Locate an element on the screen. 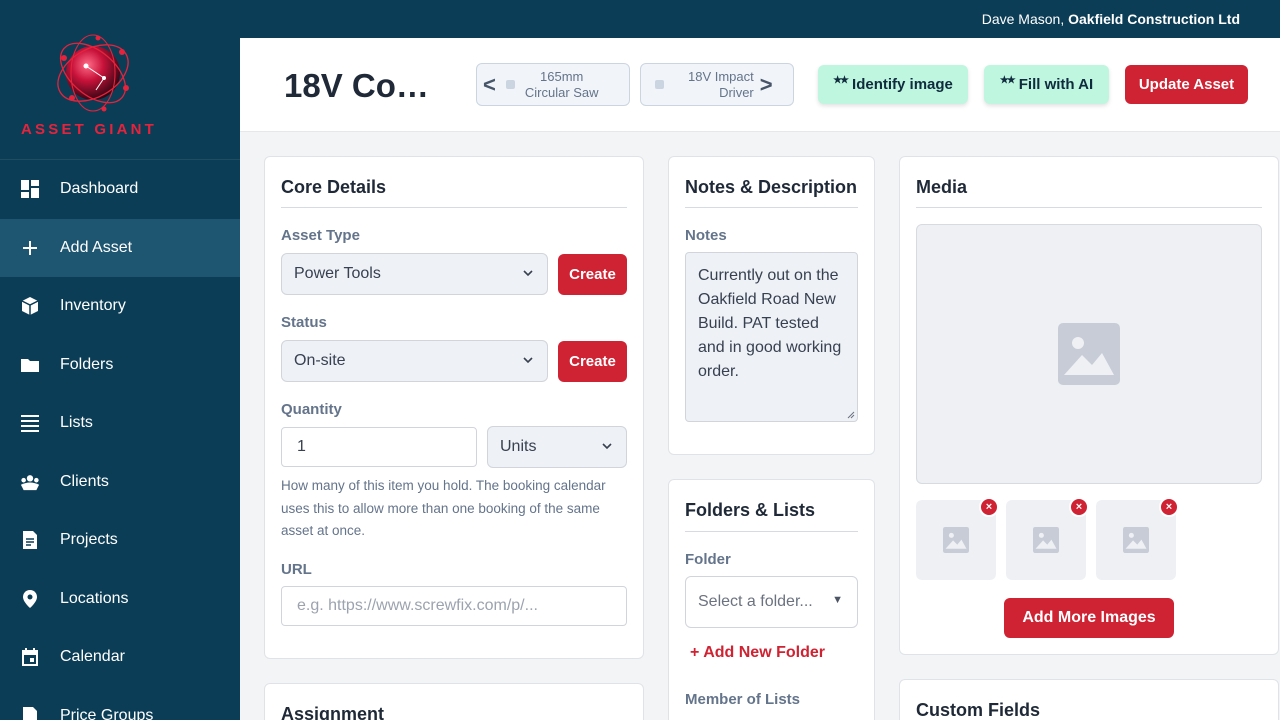 The width and height of the screenshot is (1280, 720). sidebar-item-label: Projects is located at coordinates (89, 540).